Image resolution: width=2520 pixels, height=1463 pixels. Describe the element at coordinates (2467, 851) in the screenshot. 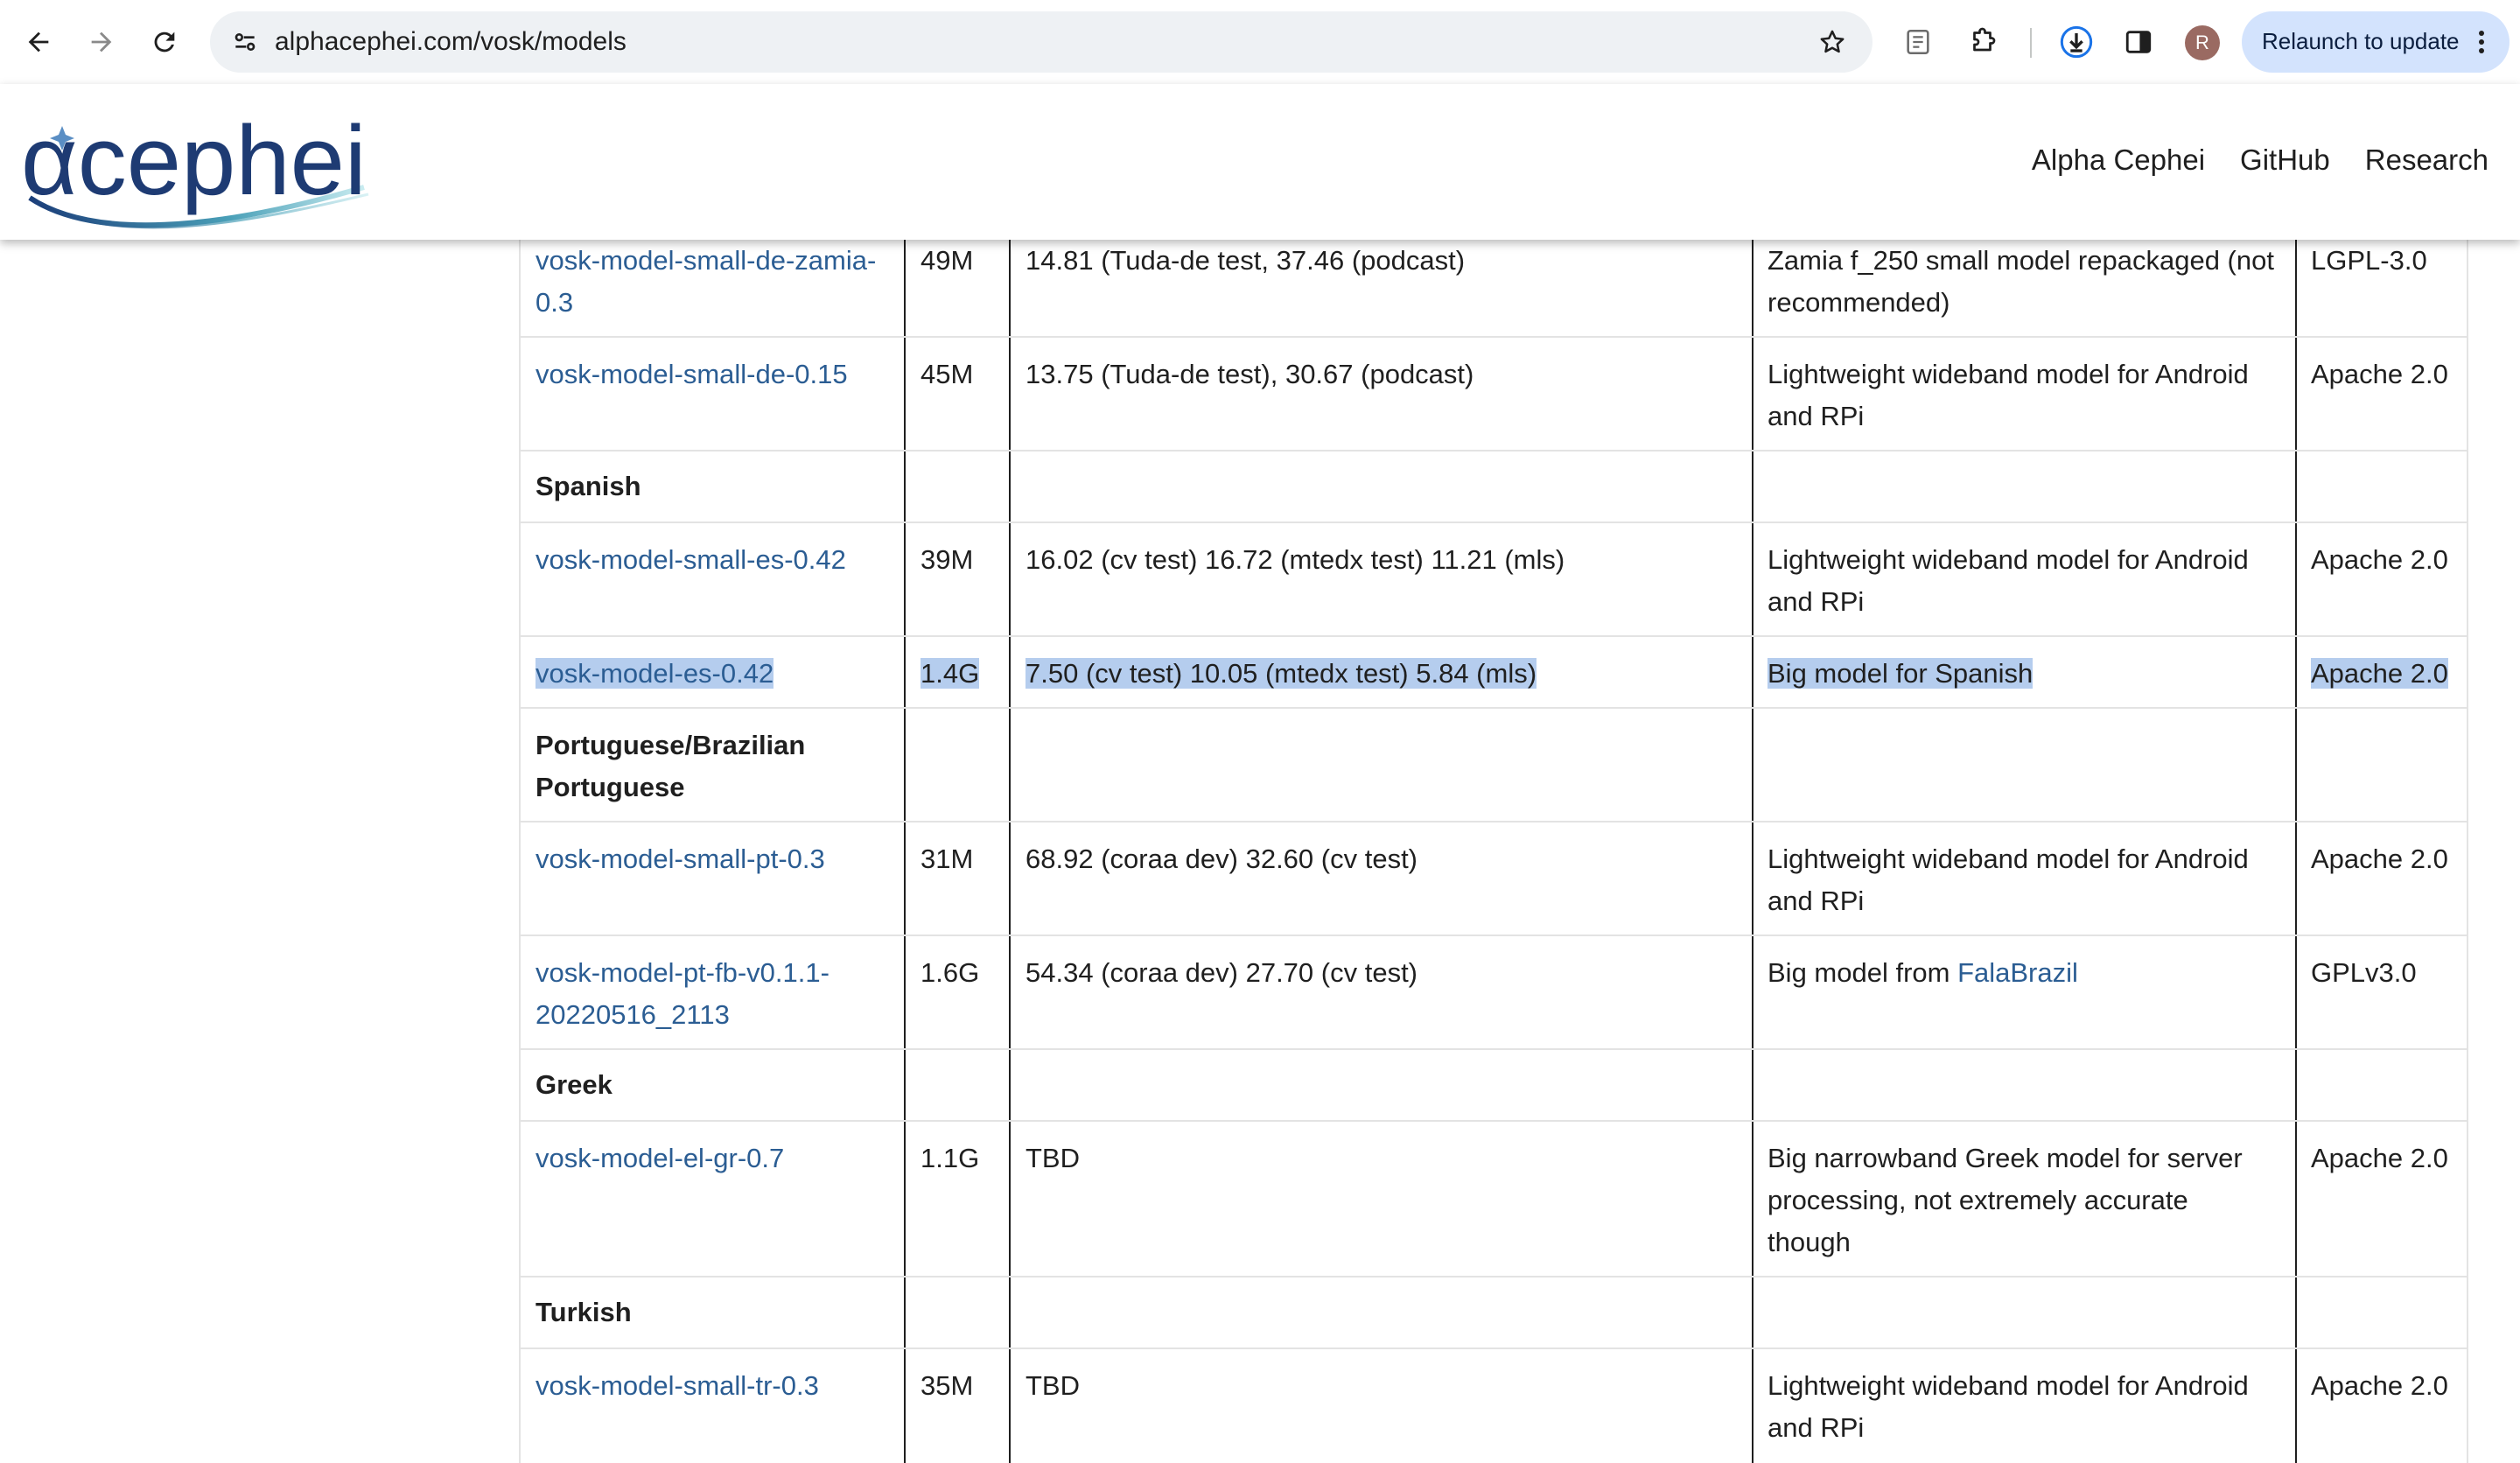

I see `table-border-right` at that location.